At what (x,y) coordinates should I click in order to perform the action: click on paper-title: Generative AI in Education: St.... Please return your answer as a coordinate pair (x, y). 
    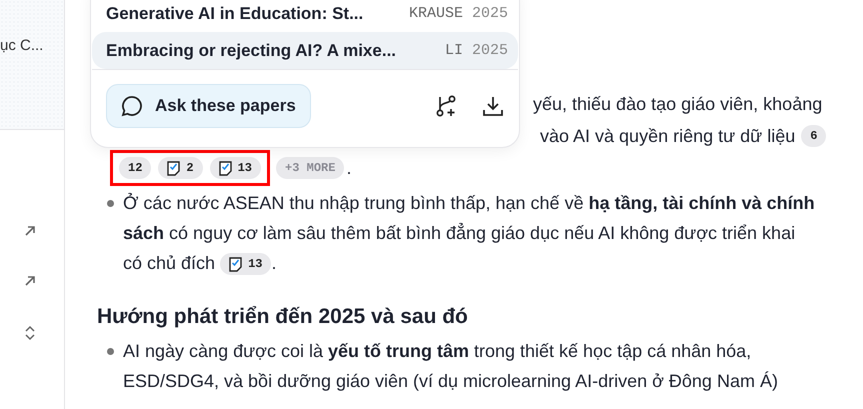
    Looking at the image, I should click on (235, 13).